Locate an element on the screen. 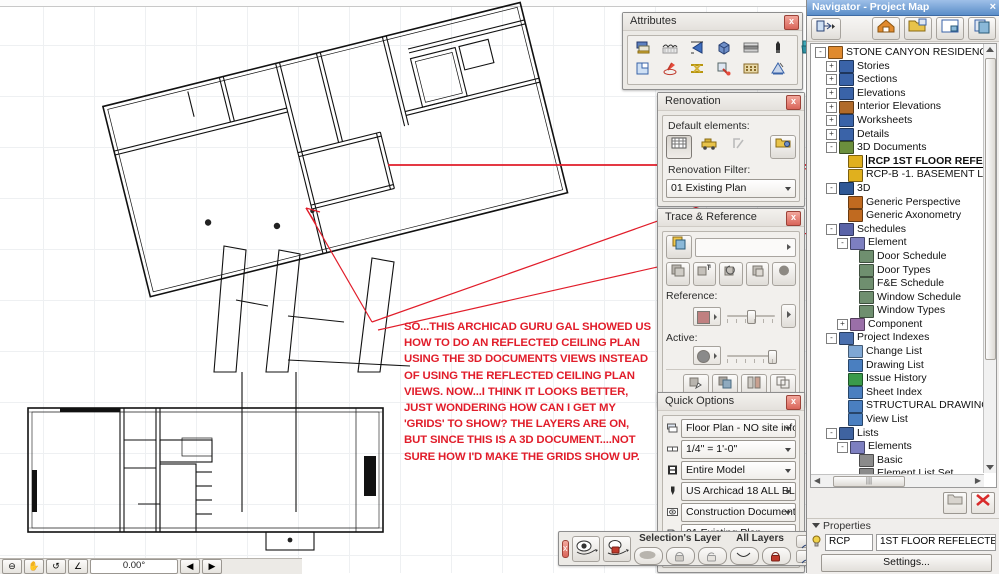 This screenshot has height=574, width=999. tree-item-stories: + Stories is located at coordinates (897, 67).